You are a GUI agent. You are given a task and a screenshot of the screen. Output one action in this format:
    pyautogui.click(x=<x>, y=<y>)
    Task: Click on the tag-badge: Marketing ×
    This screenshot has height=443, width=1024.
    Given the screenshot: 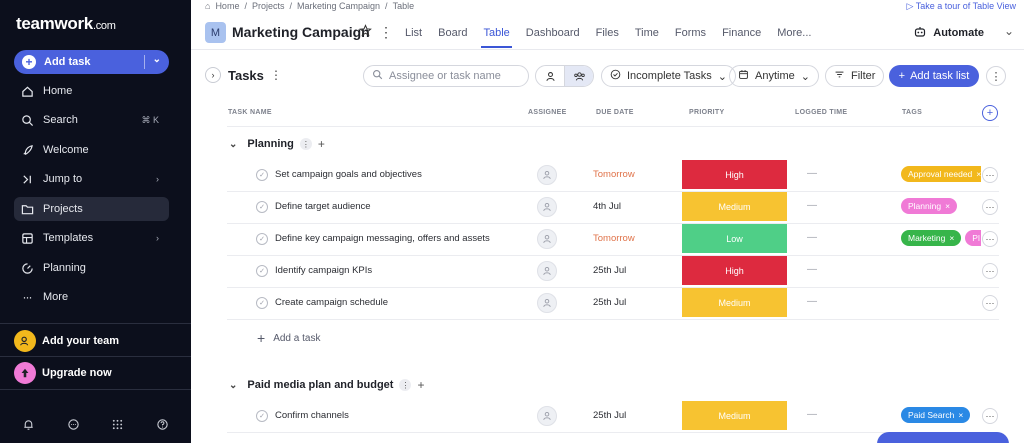 What is the action you would take?
    pyautogui.click(x=931, y=238)
    